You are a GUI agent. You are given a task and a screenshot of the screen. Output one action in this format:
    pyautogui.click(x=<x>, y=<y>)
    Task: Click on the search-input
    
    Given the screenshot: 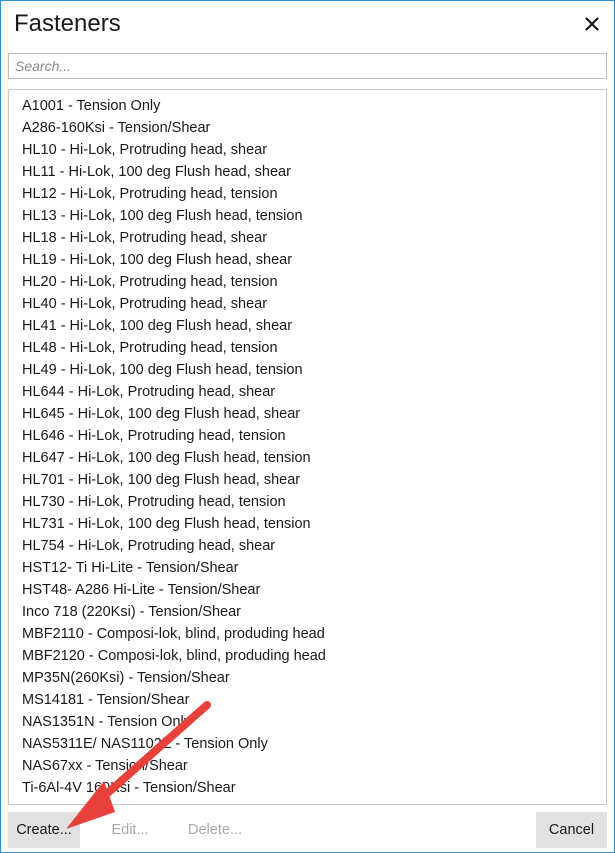 What is the action you would take?
    pyautogui.click(x=307, y=66)
    